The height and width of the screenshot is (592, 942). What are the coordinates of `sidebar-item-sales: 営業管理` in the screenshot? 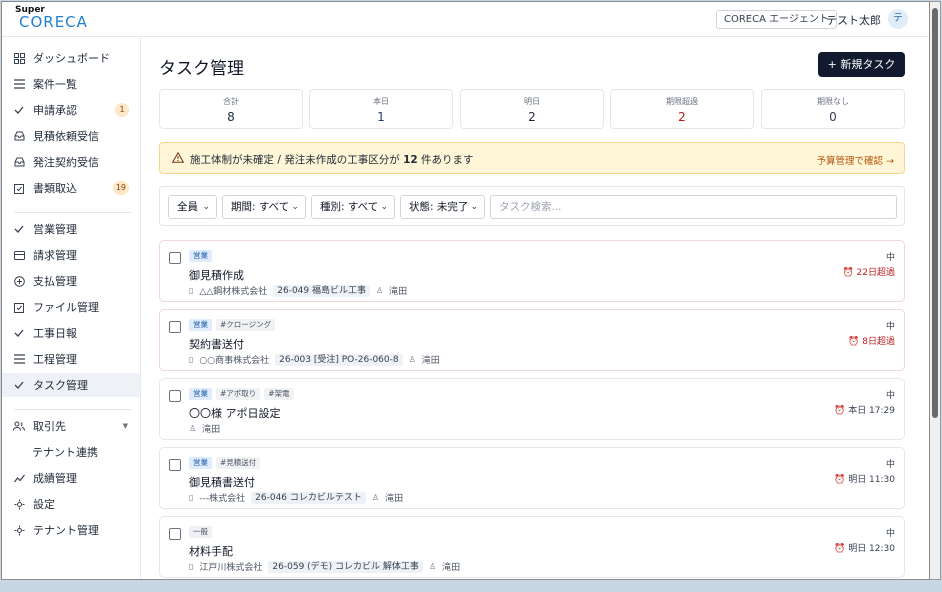 It's located at (71, 229).